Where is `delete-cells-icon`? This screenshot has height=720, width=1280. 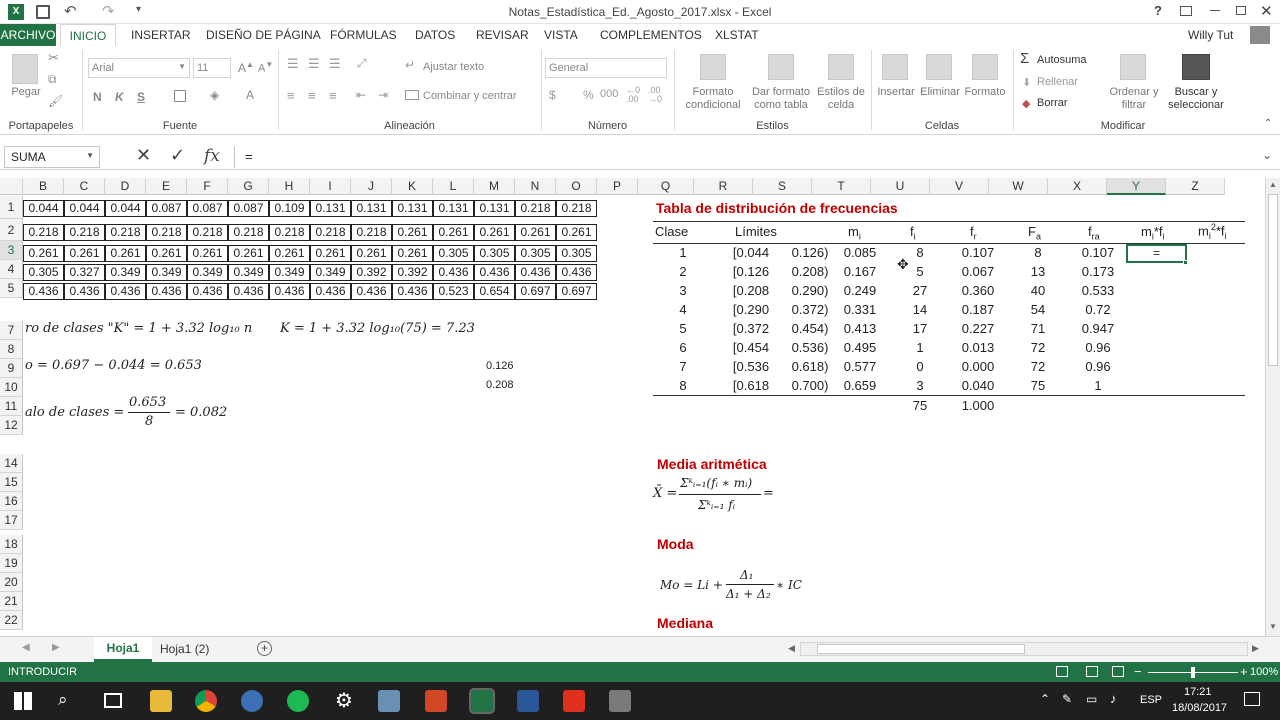 delete-cells-icon is located at coordinates (939, 67).